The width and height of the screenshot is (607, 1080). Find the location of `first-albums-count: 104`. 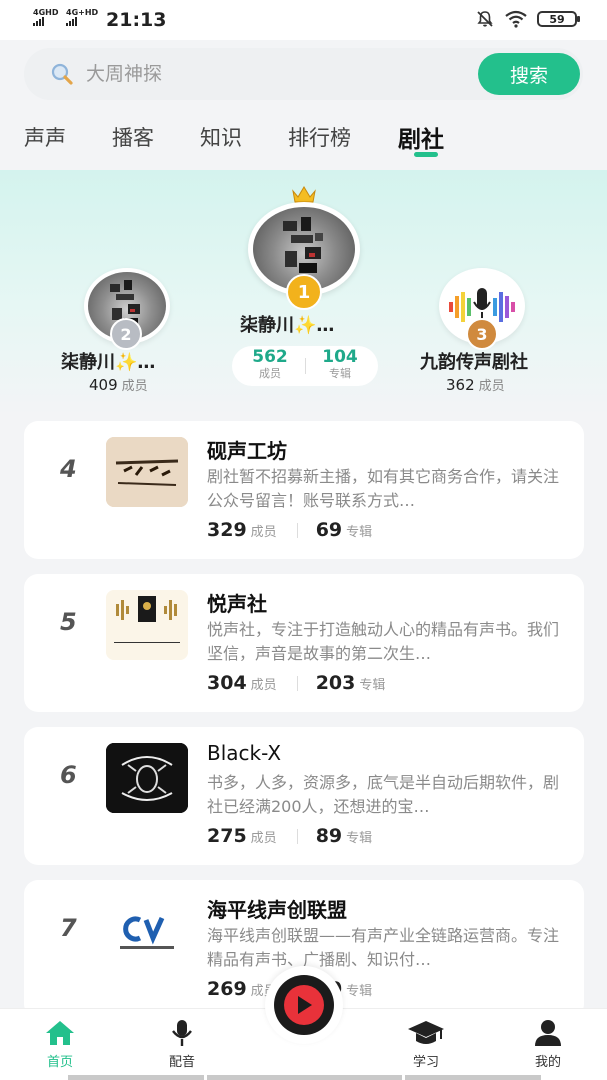

first-albums-count: 104 is located at coordinates (340, 357).